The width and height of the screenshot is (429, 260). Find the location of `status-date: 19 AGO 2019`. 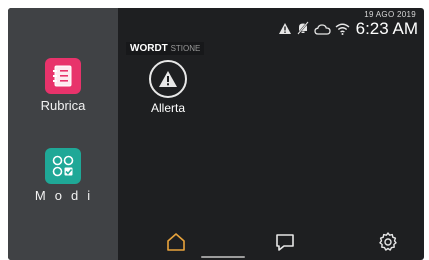

status-date: 19 AGO 2019 is located at coordinates (390, 14).